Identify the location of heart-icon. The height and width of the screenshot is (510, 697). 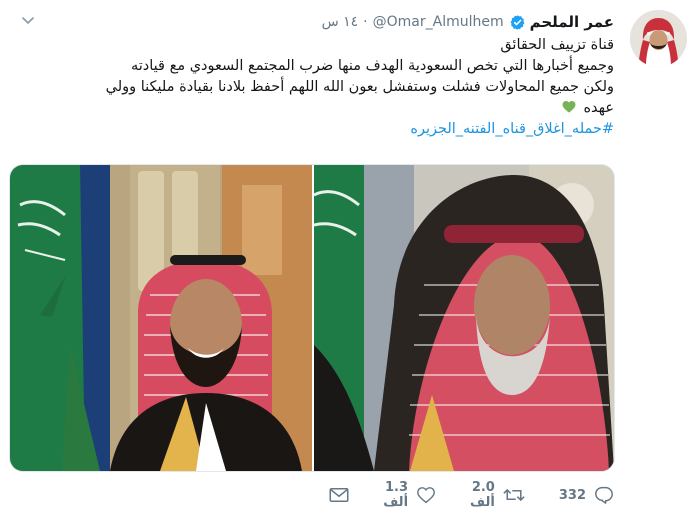
(426, 495).